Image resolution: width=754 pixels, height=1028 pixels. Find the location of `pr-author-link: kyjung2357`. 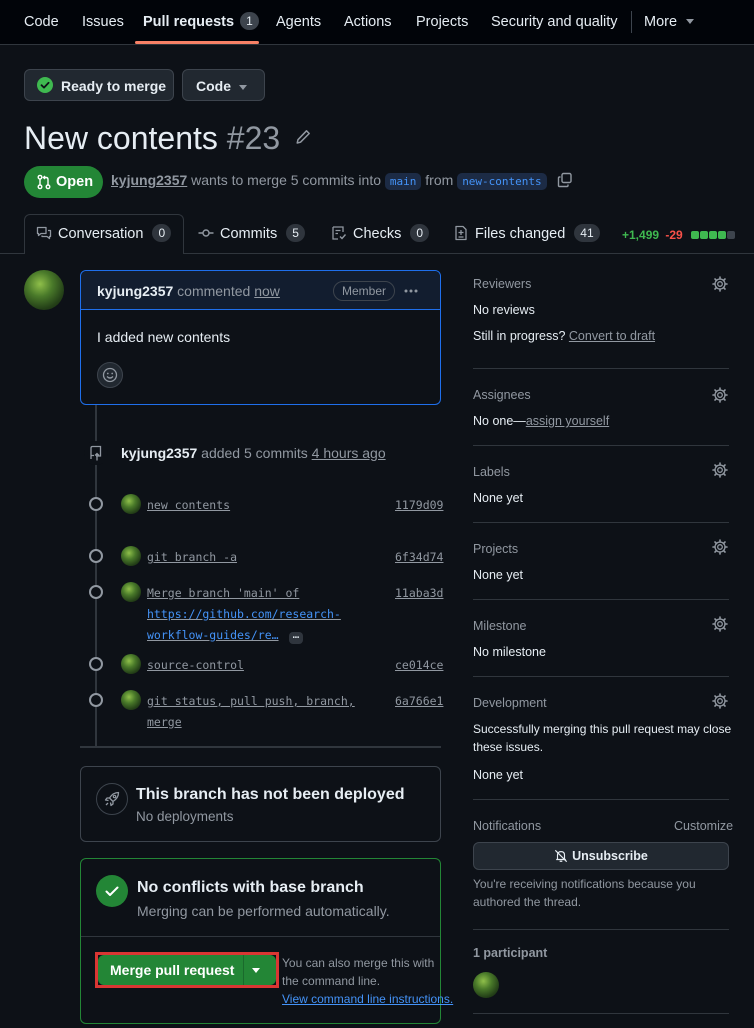

pr-author-link: kyjung2357 is located at coordinates (149, 180).